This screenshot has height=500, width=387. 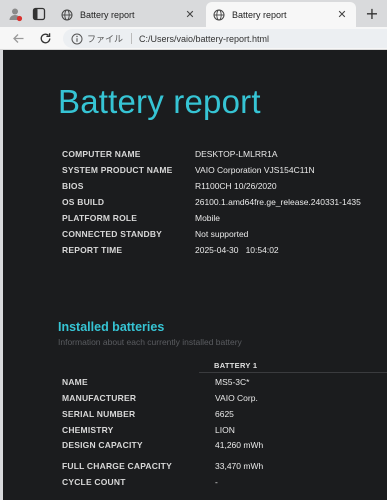 I want to click on address-scheme-label: ファイル, so click(x=105, y=39).